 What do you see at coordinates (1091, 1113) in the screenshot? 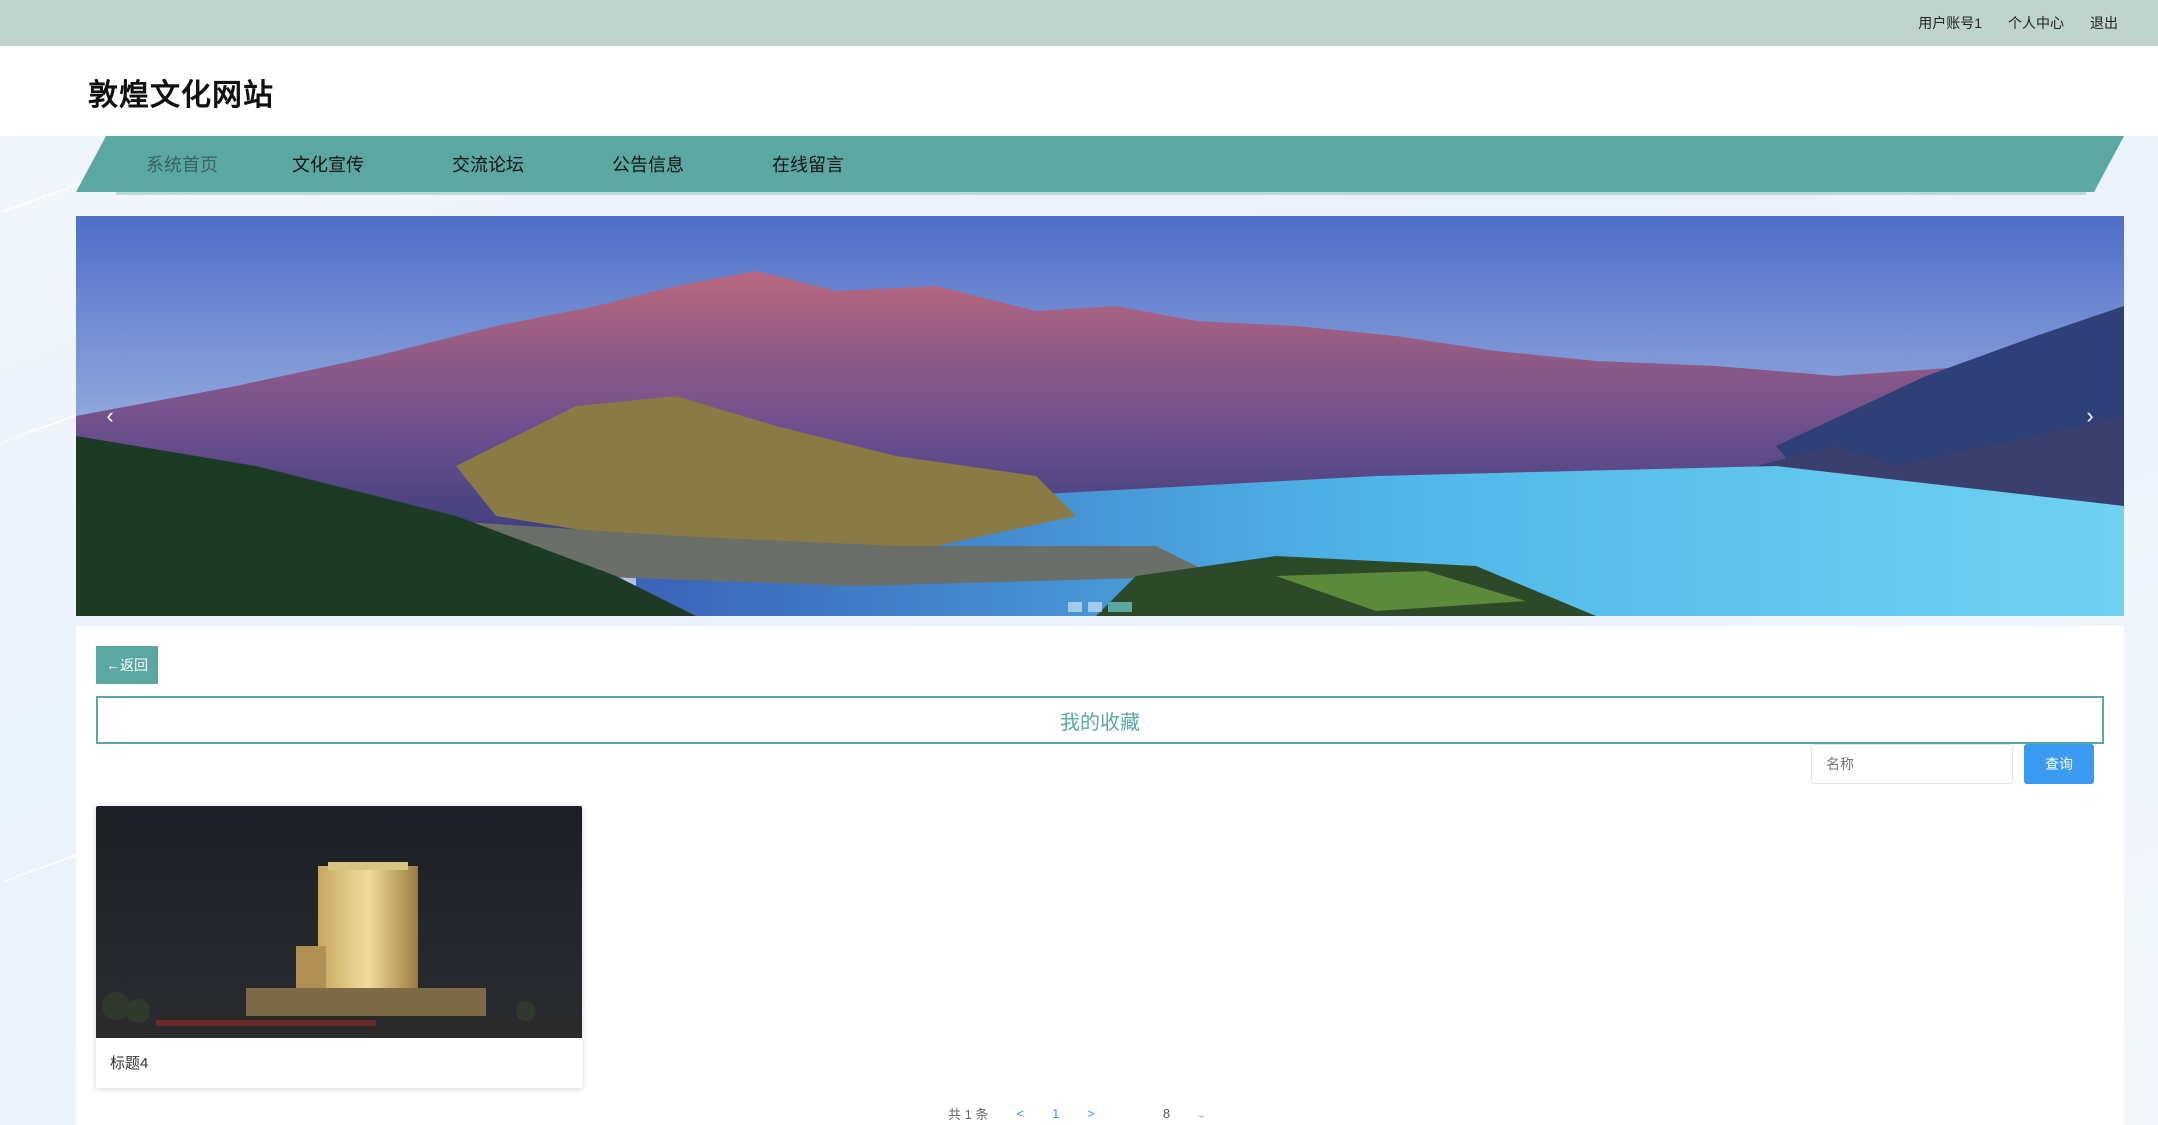
I see `next-page-button: >` at bounding box center [1091, 1113].